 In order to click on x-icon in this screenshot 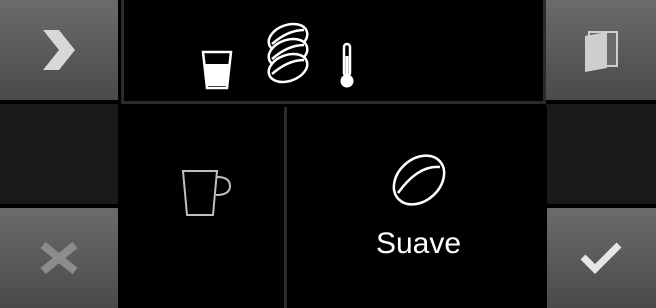, I will do `click(59, 258)`.